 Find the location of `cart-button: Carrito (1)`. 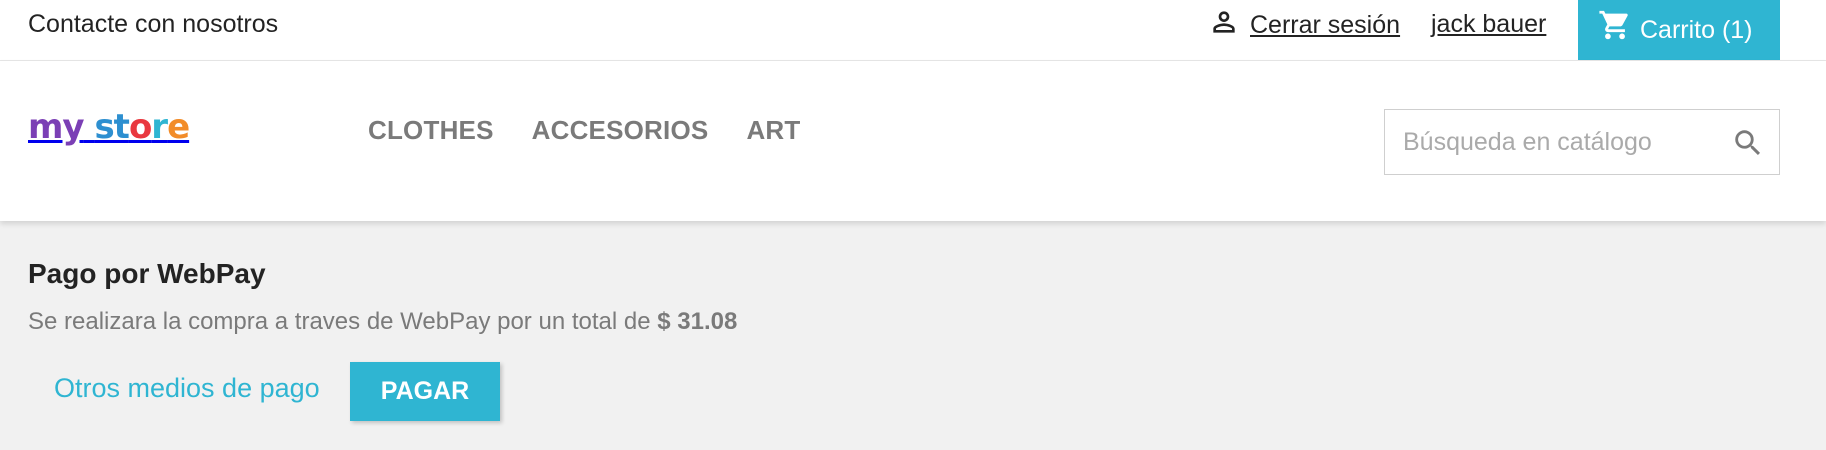

cart-button: Carrito (1) is located at coordinates (1679, 30).